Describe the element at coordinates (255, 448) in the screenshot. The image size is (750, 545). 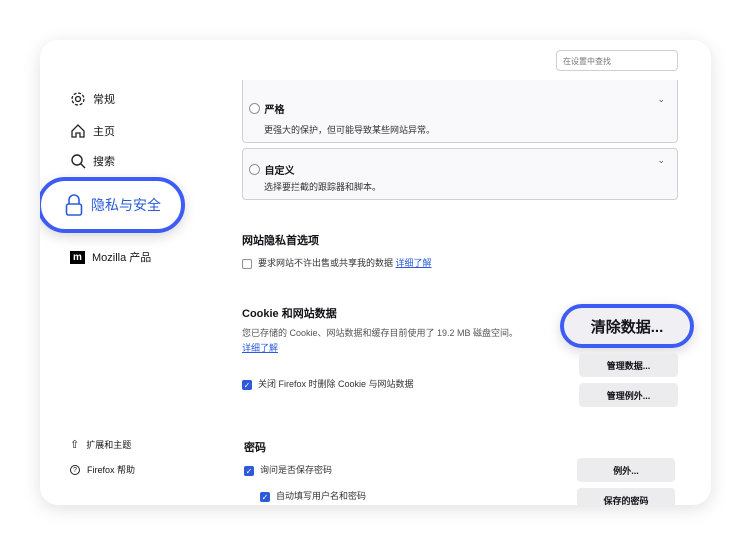
I see `section-heading: 密码` at that location.